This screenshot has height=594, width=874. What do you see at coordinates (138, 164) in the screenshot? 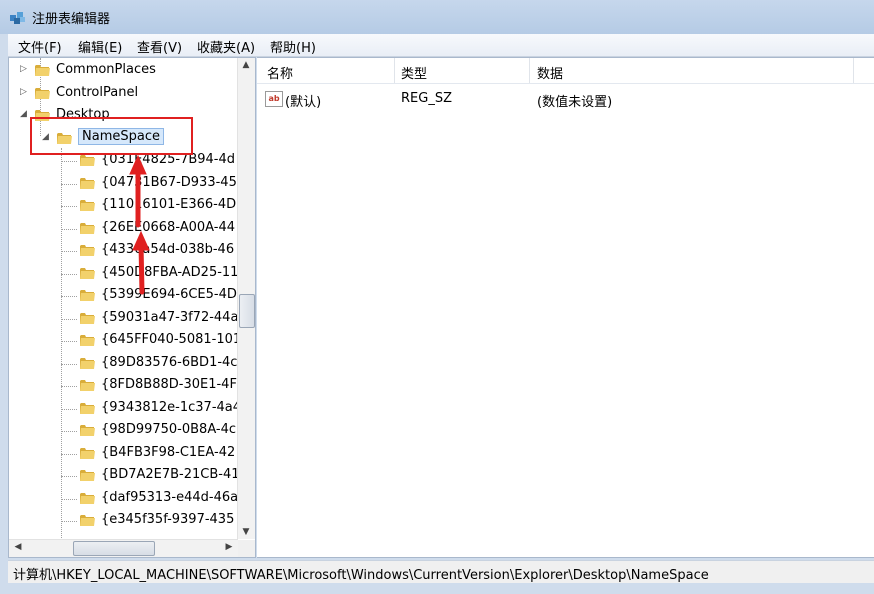
I see `annotation-arrowhead-upper` at bounding box center [138, 164].